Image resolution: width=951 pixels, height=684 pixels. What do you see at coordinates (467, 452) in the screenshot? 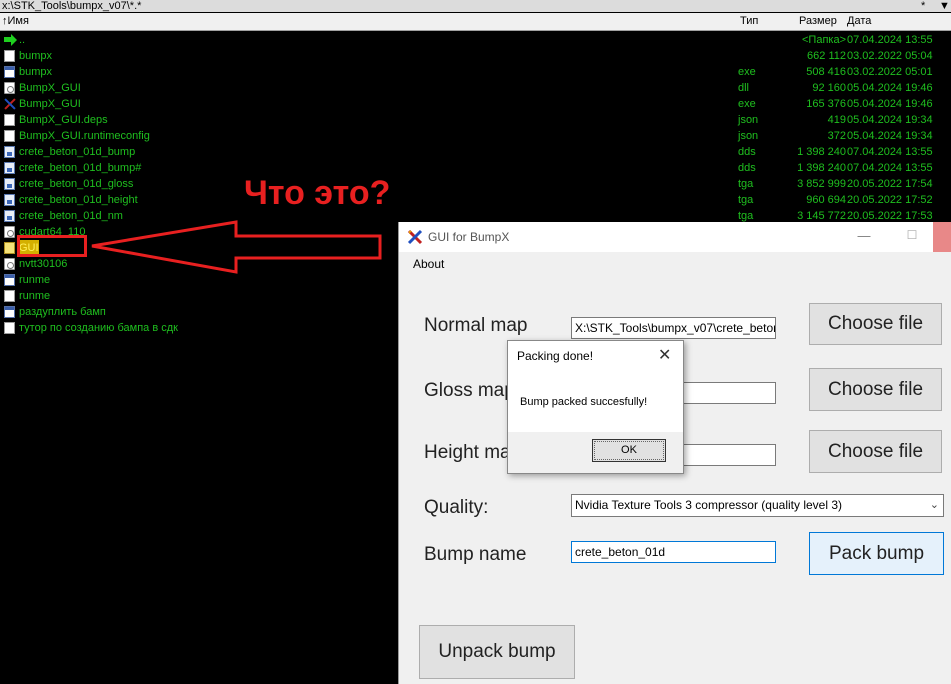
I see `height-map-label: Height ma` at bounding box center [467, 452].